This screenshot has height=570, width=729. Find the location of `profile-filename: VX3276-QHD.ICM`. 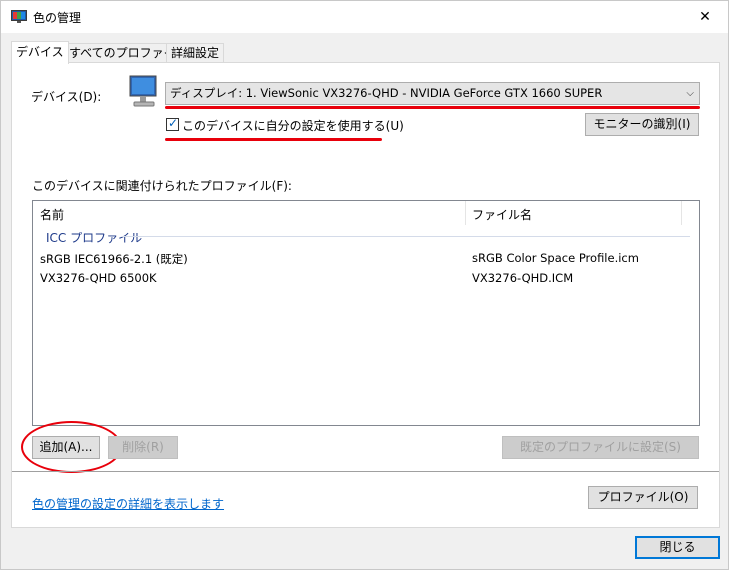

profile-filename: VX3276-QHD.ICM is located at coordinates (523, 278).